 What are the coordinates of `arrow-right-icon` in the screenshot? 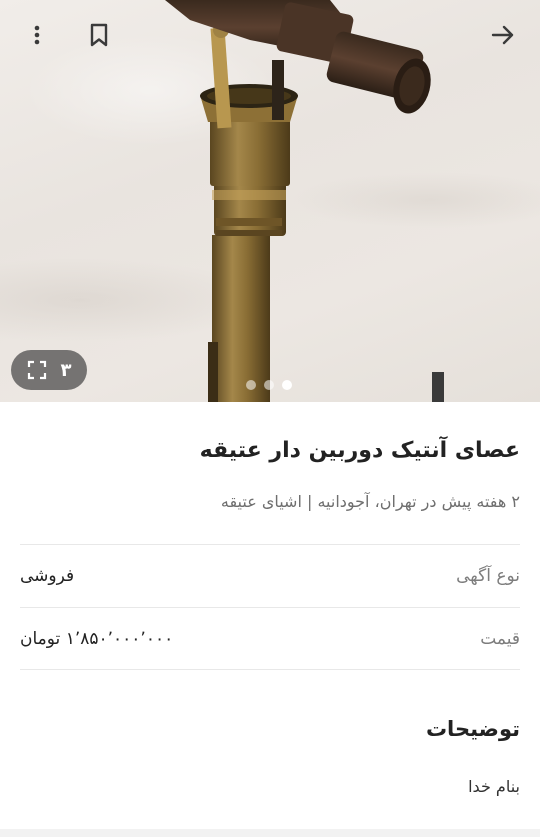 It's located at (502, 35).